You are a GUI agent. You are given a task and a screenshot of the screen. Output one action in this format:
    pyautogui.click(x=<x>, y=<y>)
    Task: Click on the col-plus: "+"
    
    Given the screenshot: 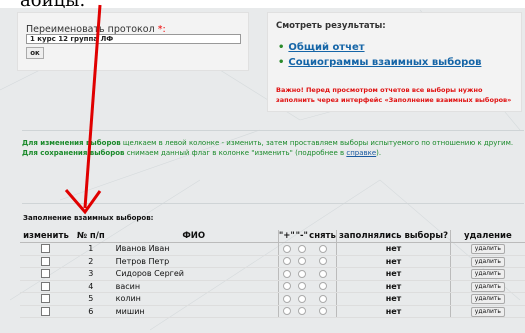 What is the action you would take?
    pyautogui.click(x=286, y=236)
    